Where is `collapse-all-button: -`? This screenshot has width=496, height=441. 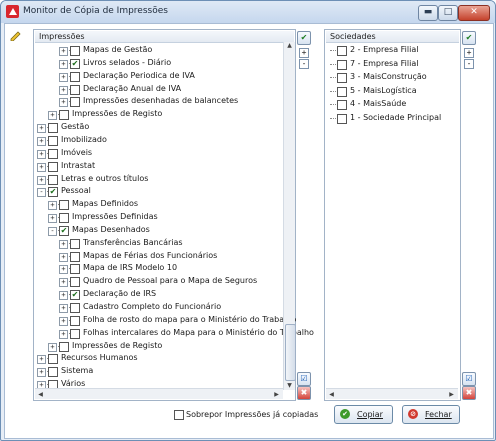 collapse-all-button: - is located at coordinates (304, 64).